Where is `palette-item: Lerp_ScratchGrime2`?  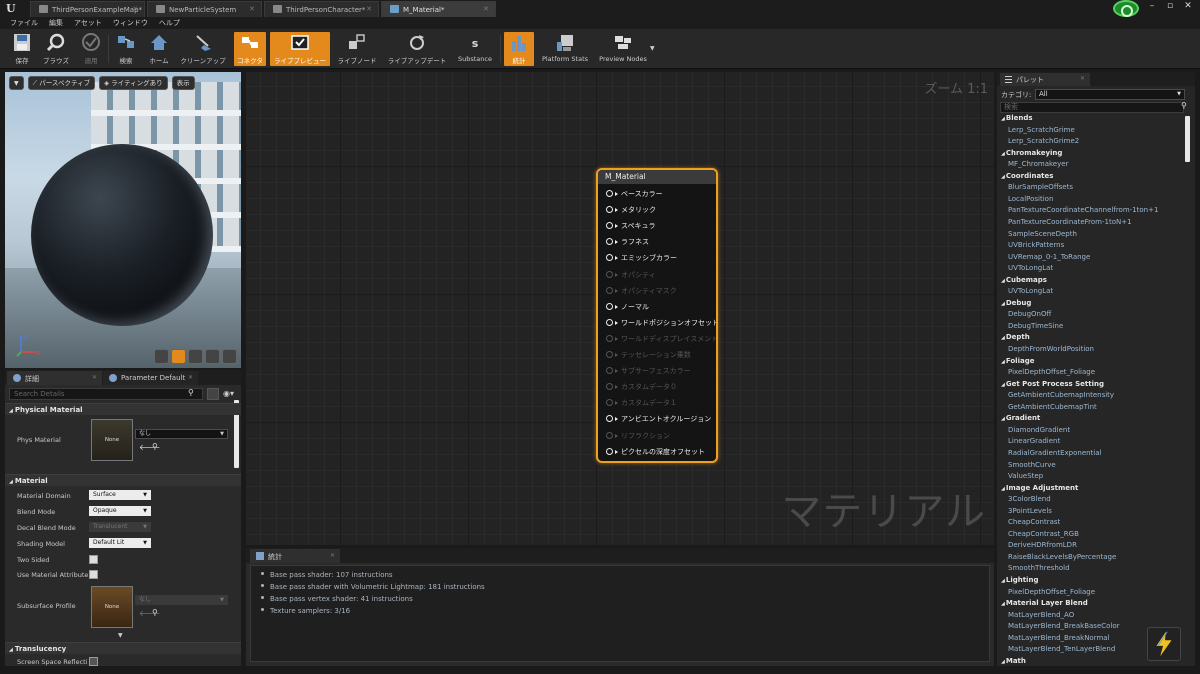 palette-item: Lerp_ScratchGrime2 is located at coordinates (1043, 142).